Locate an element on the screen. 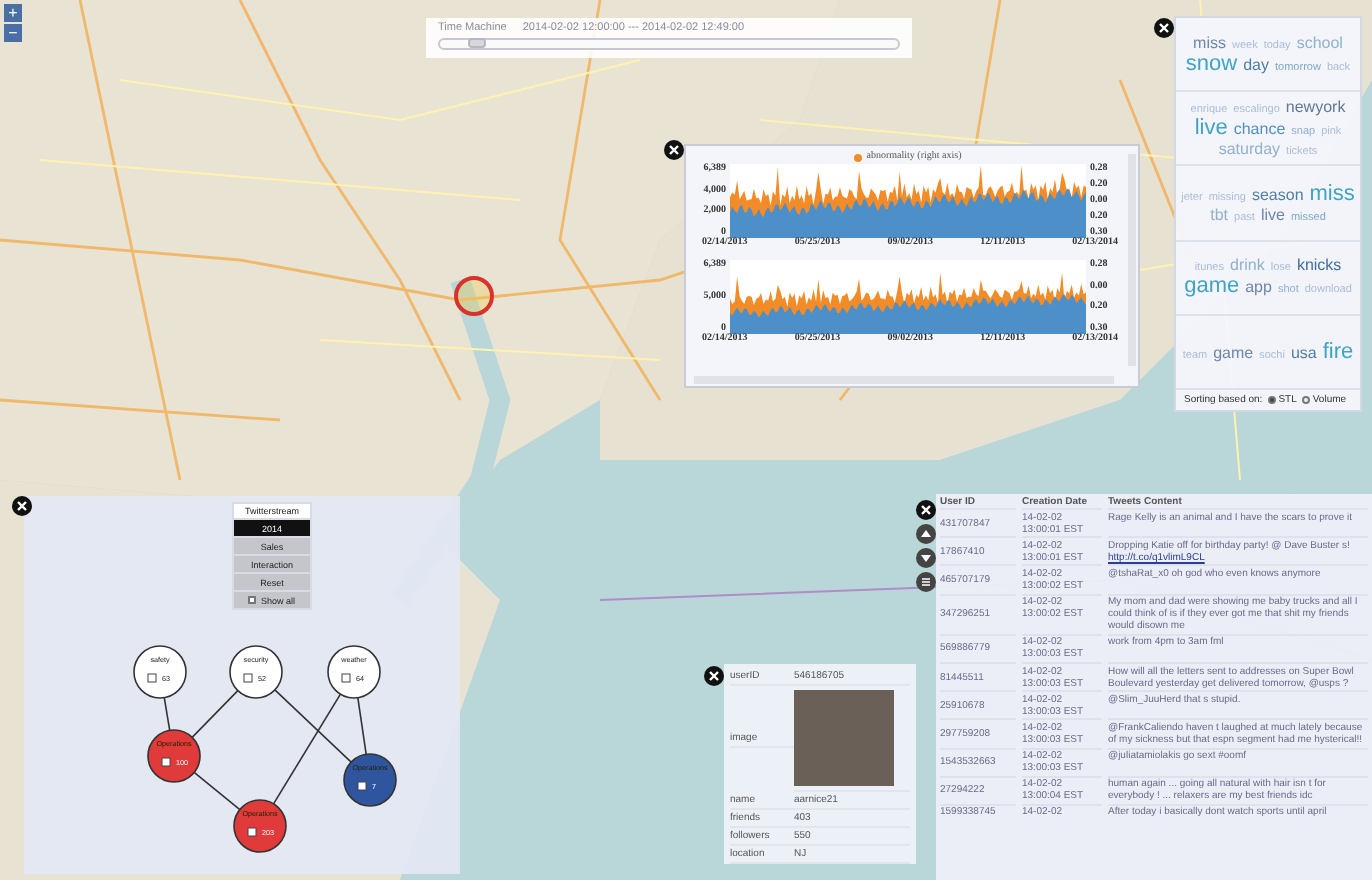 Image resolution: width=1372 pixels, height=880 pixels. cluster-marker-icon is located at coordinates (474, 296).